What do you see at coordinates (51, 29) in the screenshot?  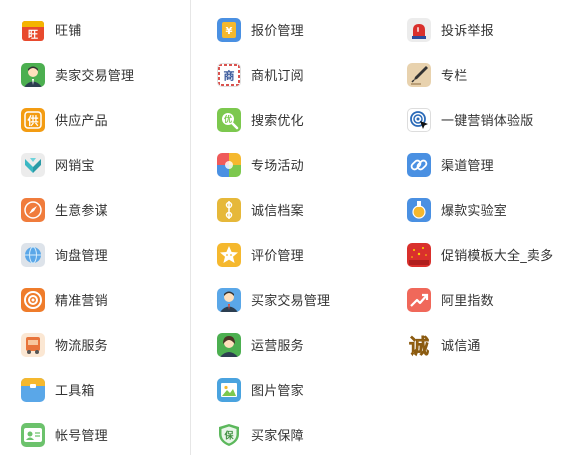 I see `menu-item-wangpu: 旺 旺铺` at bounding box center [51, 29].